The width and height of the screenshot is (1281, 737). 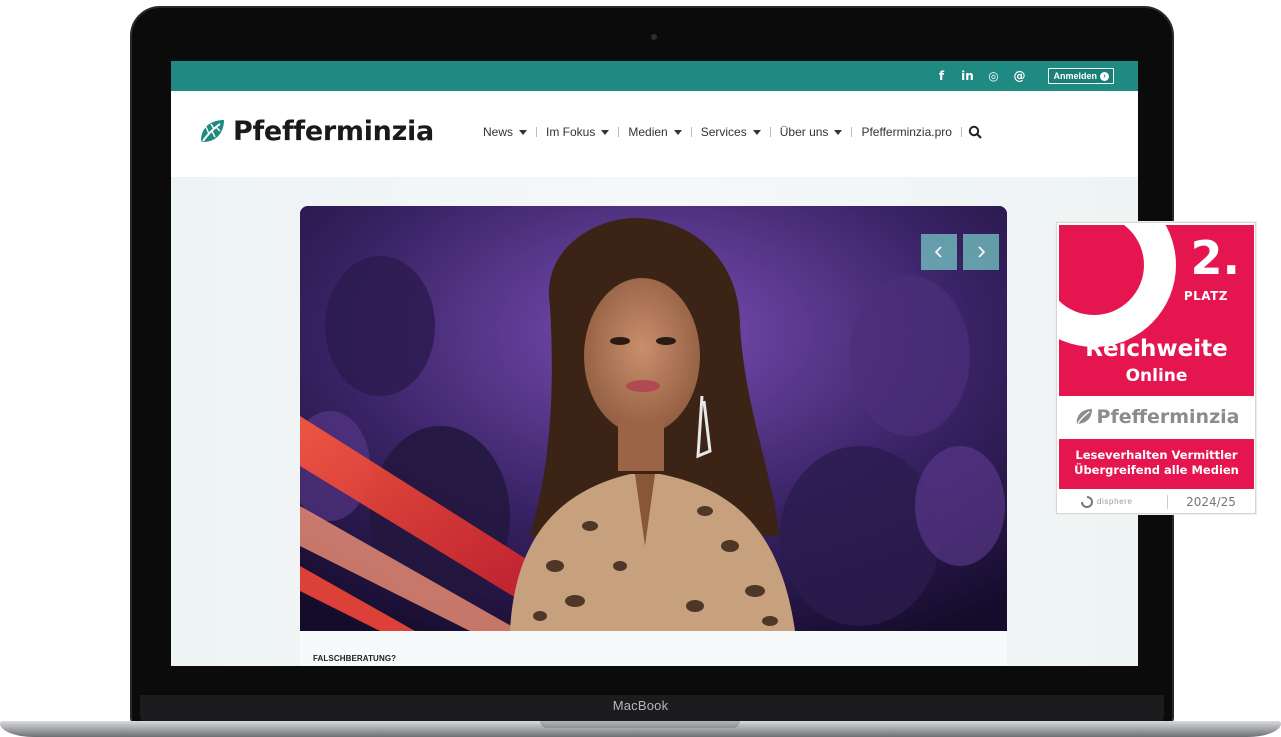 What do you see at coordinates (993, 76) in the screenshot?
I see `instagram-icon: ◎` at bounding box center [993, 76].